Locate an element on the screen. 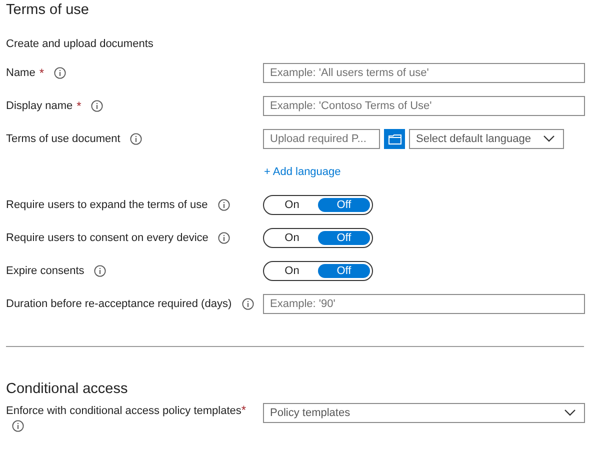 Image resolution: width=600 pixels, height=458 pixels. folder-icon is located at coordinates (395, 138).